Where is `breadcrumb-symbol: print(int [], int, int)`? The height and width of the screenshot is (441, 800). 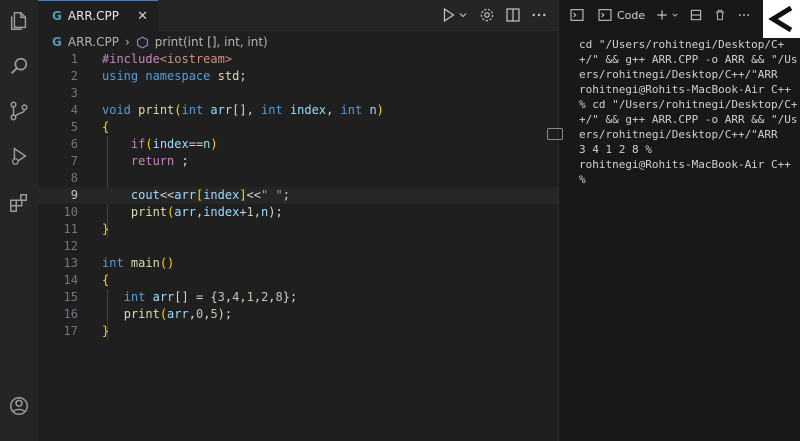
breadcrumb-symbol: print(int [], int, int) is located at coordinates (211, 42).